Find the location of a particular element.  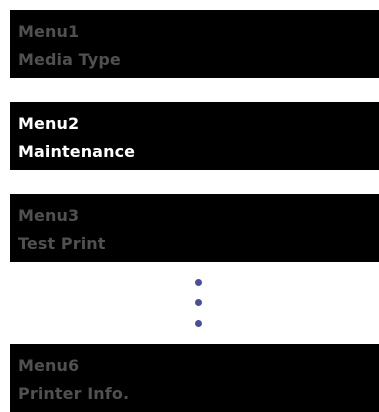

menu-item-title: Menu2 is located at coordinates (49, 123).